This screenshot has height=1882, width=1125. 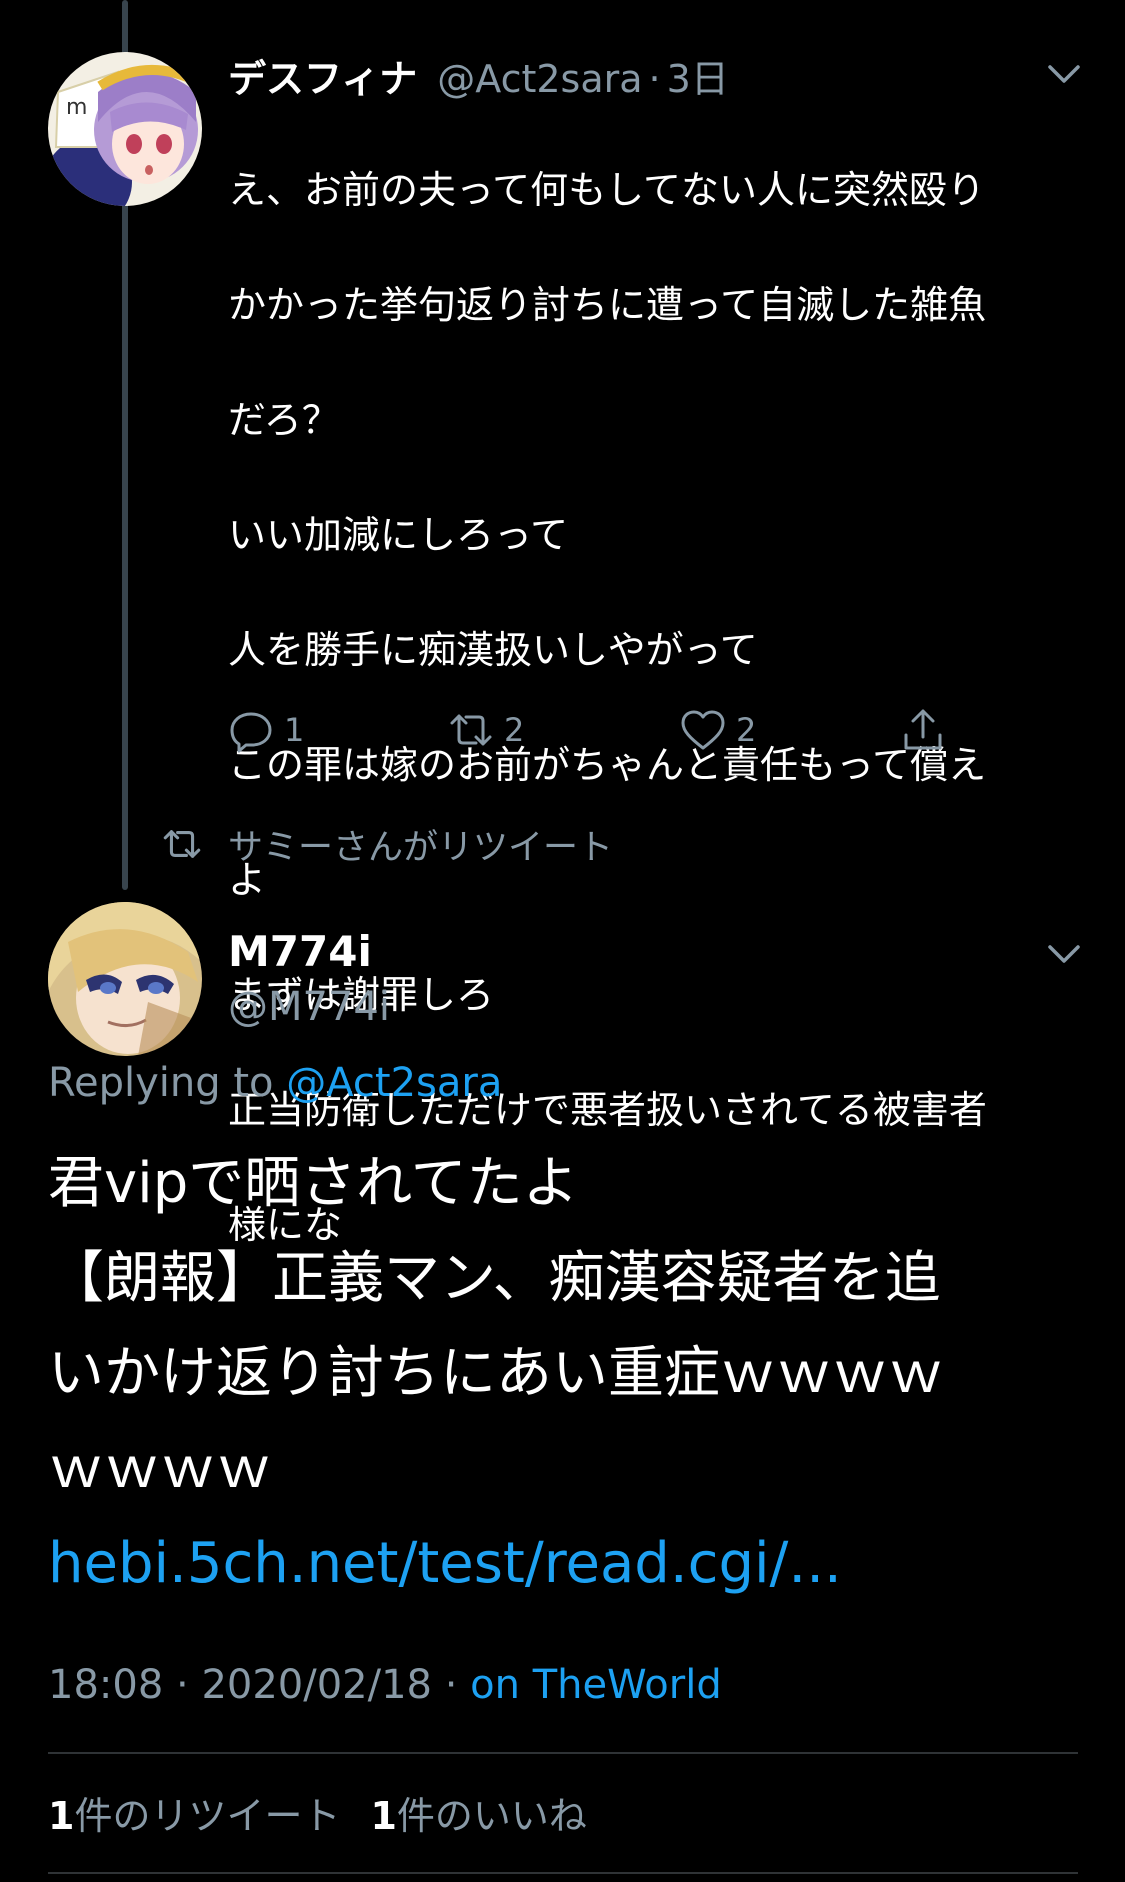 What do you see at coordinates (275, 1083) in the screenshot?
I see `replying-to: Replying to @Act2sara` at bounding box center [275, 1083].